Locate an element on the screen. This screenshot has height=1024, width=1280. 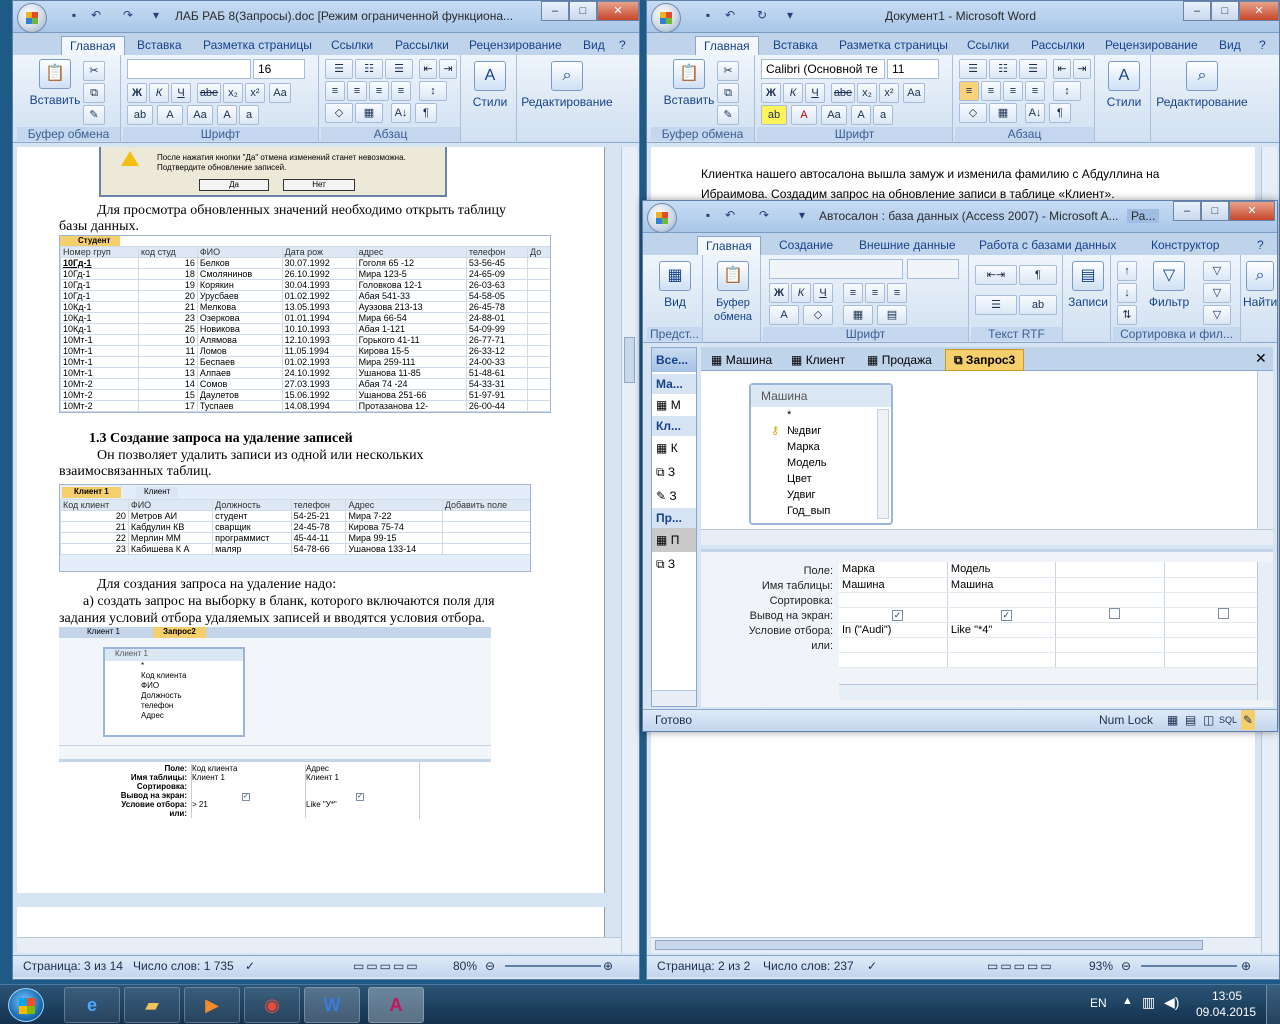
sort-icon: A↓ is located at coordinates (401, 113).